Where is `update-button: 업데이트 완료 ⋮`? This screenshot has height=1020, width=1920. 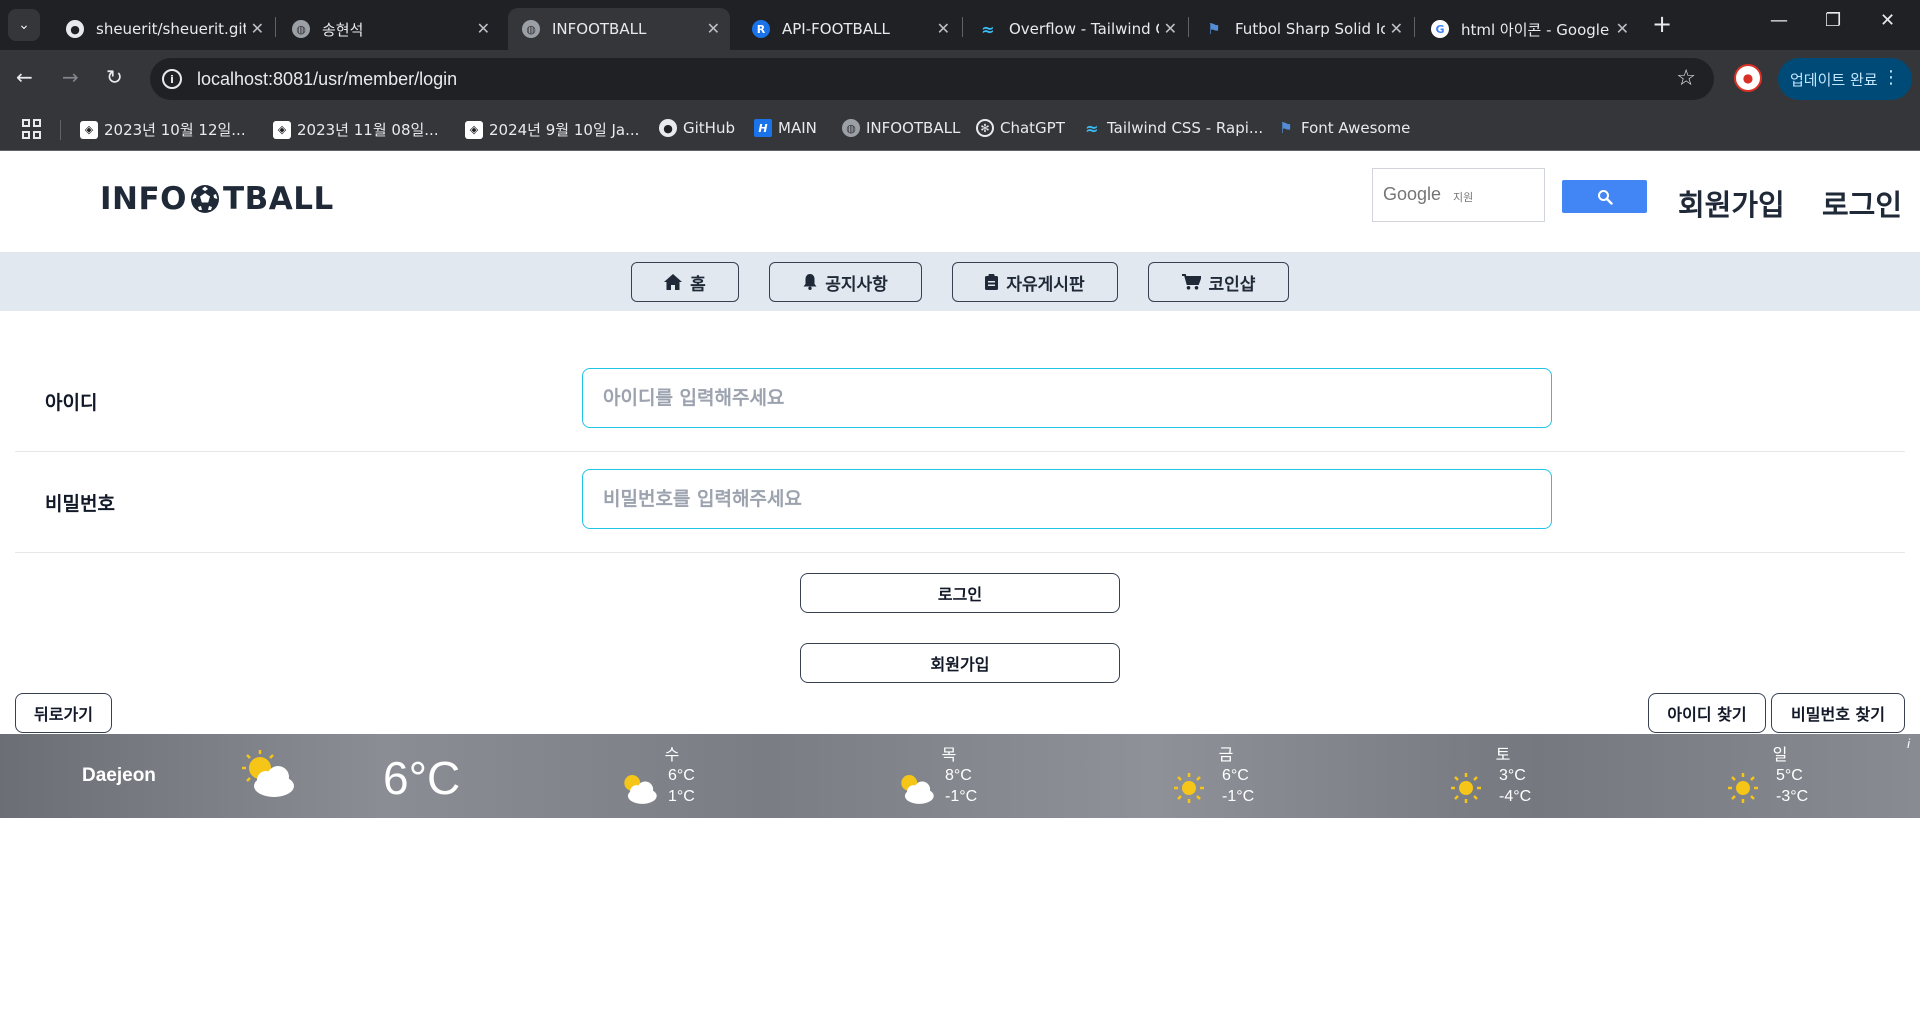 update-button: 업데이트 완료 ⋮ is located at coordinates (1845, 79).